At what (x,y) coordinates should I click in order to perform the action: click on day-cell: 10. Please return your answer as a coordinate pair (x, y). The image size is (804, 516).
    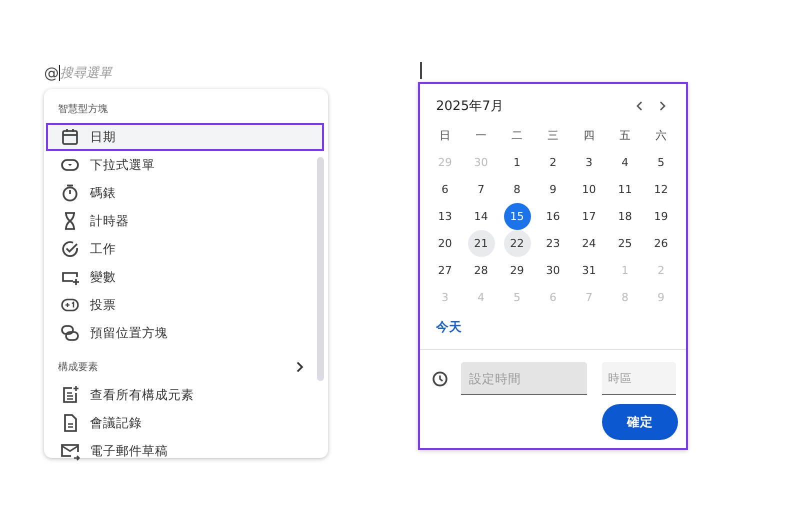
    Looking at the image, I should click on (589, 189).